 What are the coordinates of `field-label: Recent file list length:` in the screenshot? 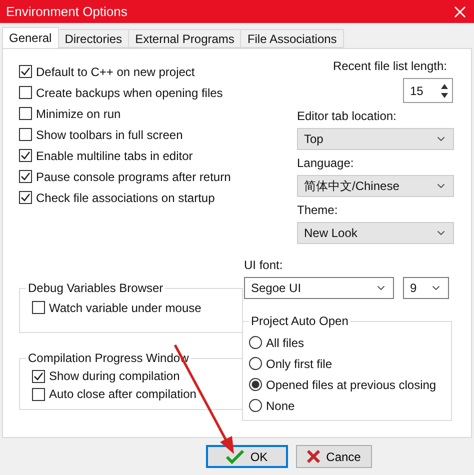 It's located at (389, 66).